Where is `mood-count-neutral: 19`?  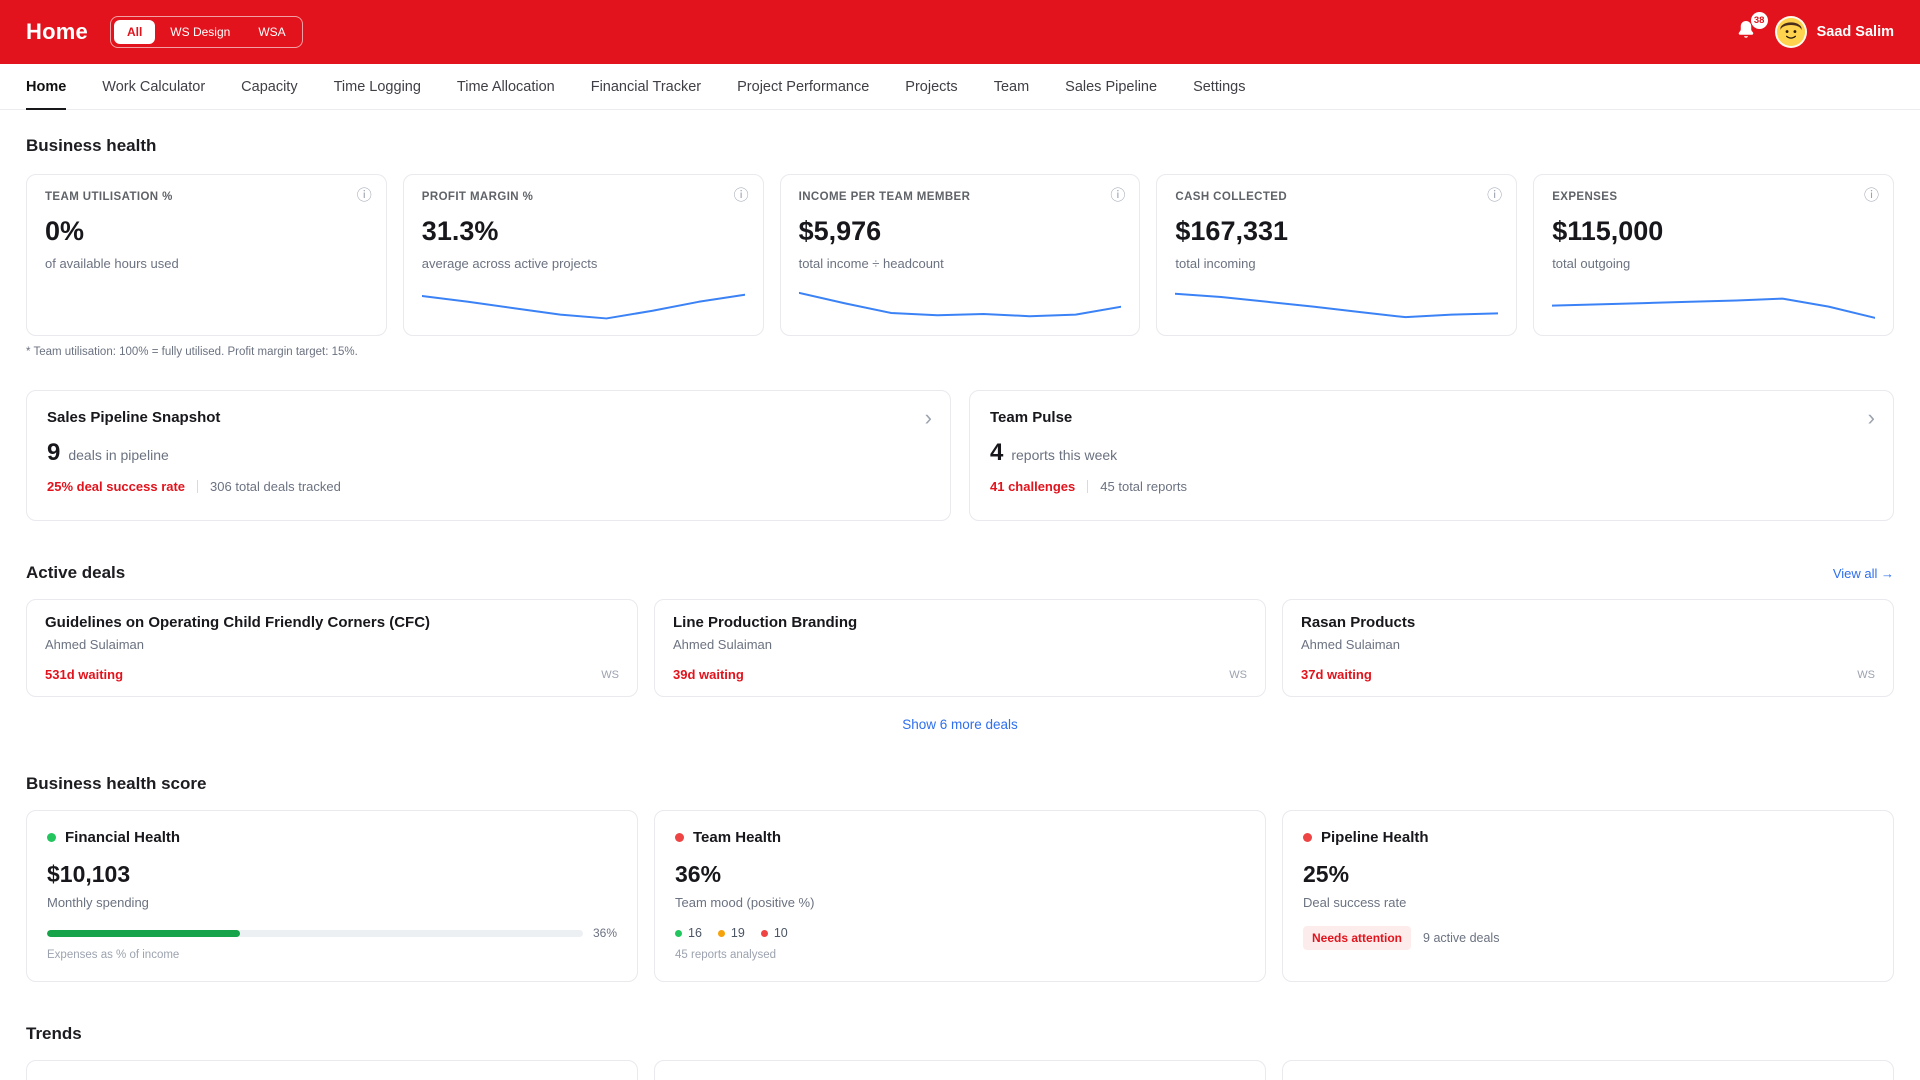
mood-count-neutral: 19 is located at coordinates (737, 933).